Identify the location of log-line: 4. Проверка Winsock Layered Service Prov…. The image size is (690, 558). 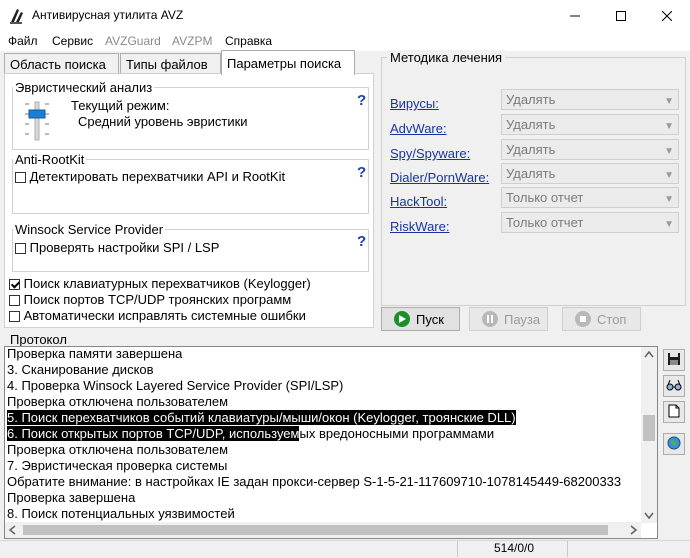
(175, 385).